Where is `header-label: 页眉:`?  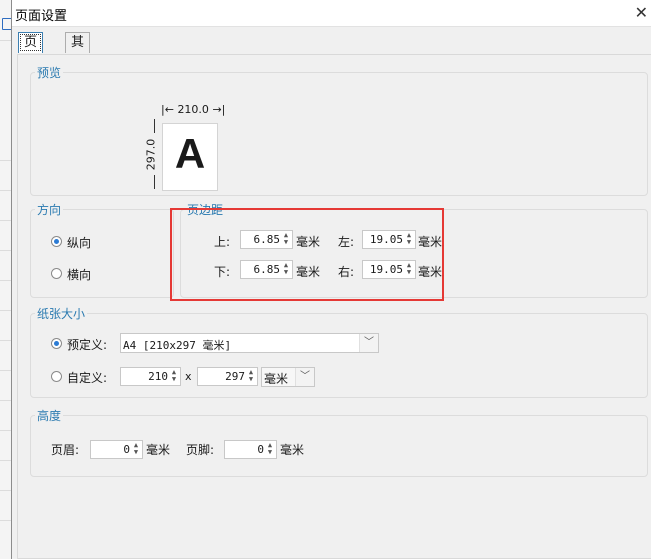 header-label: 页眉: is located at coordinates (65, 450).